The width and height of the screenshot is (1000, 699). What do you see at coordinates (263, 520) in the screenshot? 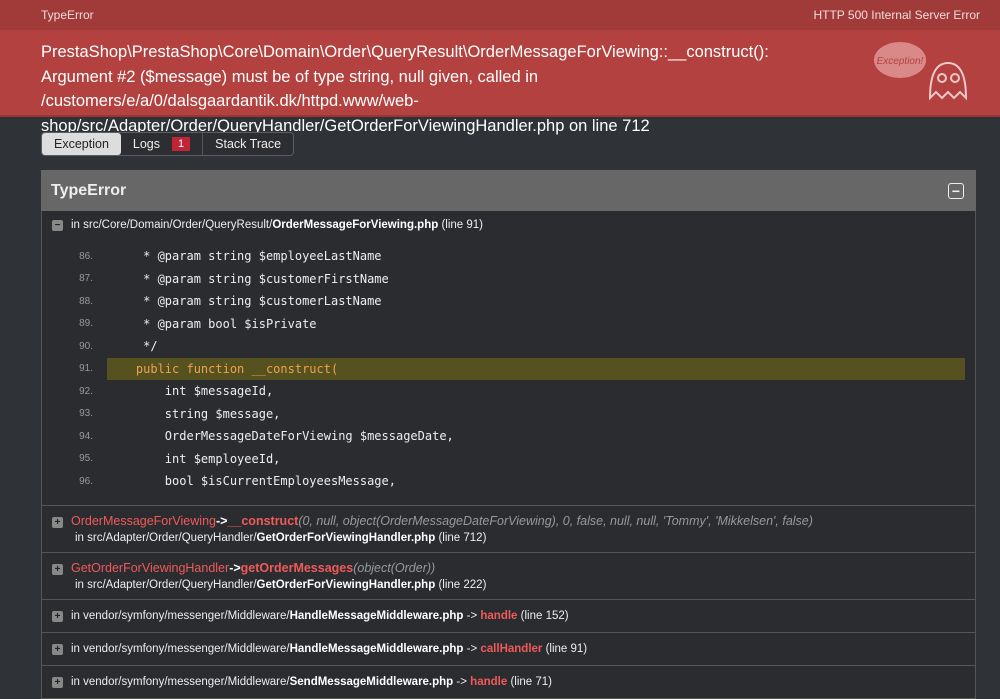
I see `trace-function: __construct` at bounding box center [263, 520].